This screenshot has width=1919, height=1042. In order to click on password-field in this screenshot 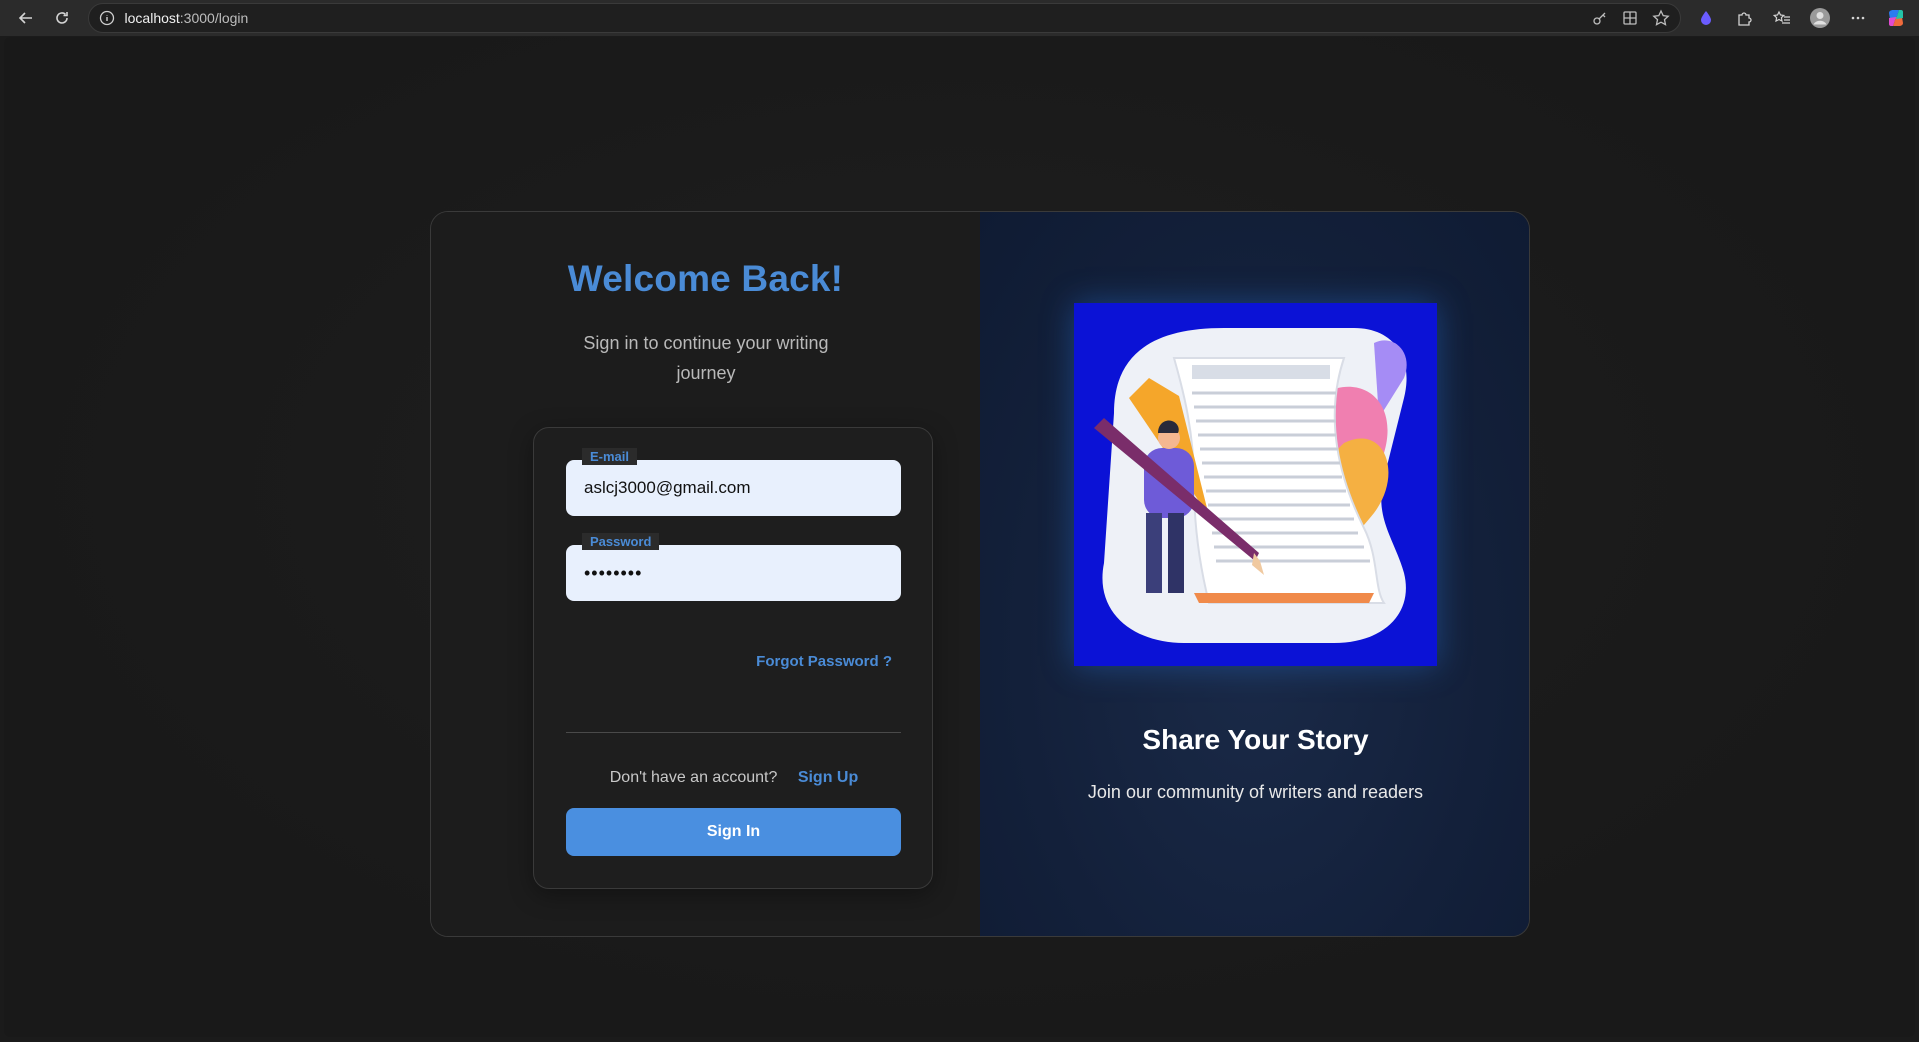, I will do `click(734, 573)`.